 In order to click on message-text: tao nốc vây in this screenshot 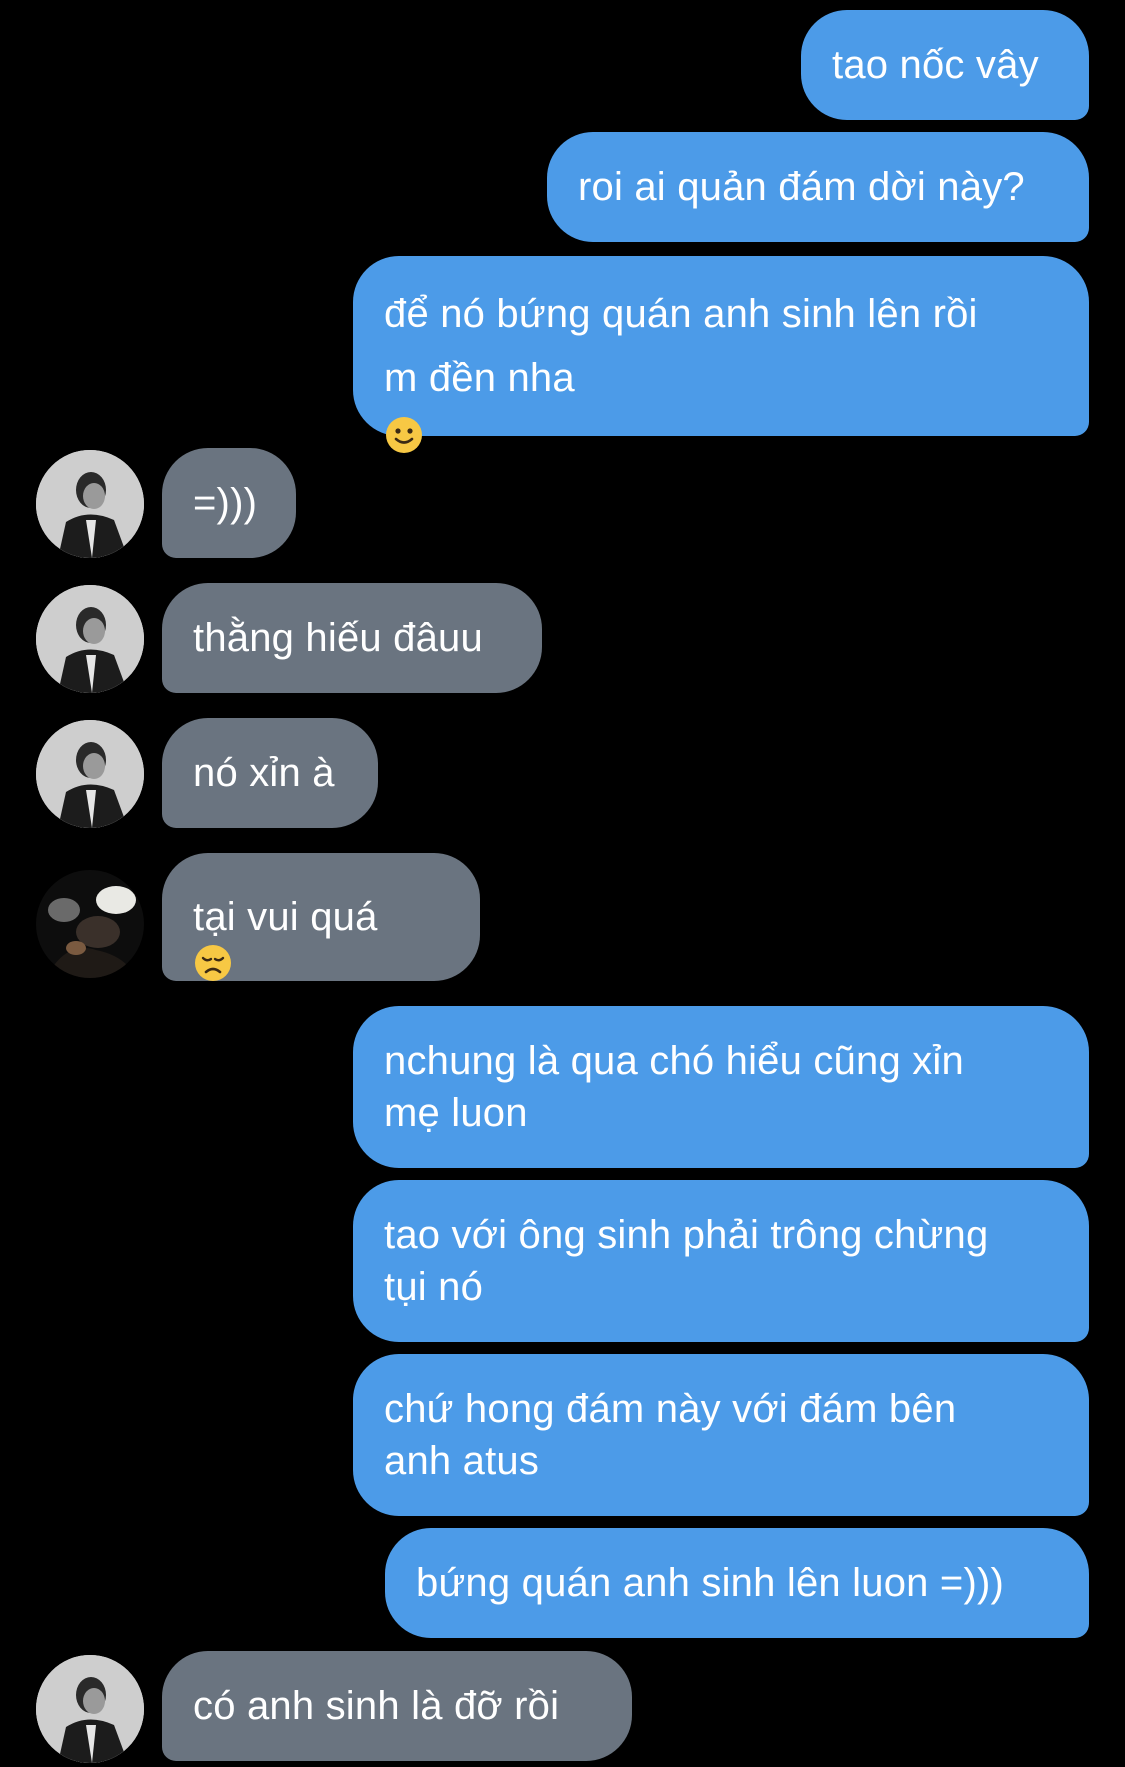, I will do `click(935, 65)`.